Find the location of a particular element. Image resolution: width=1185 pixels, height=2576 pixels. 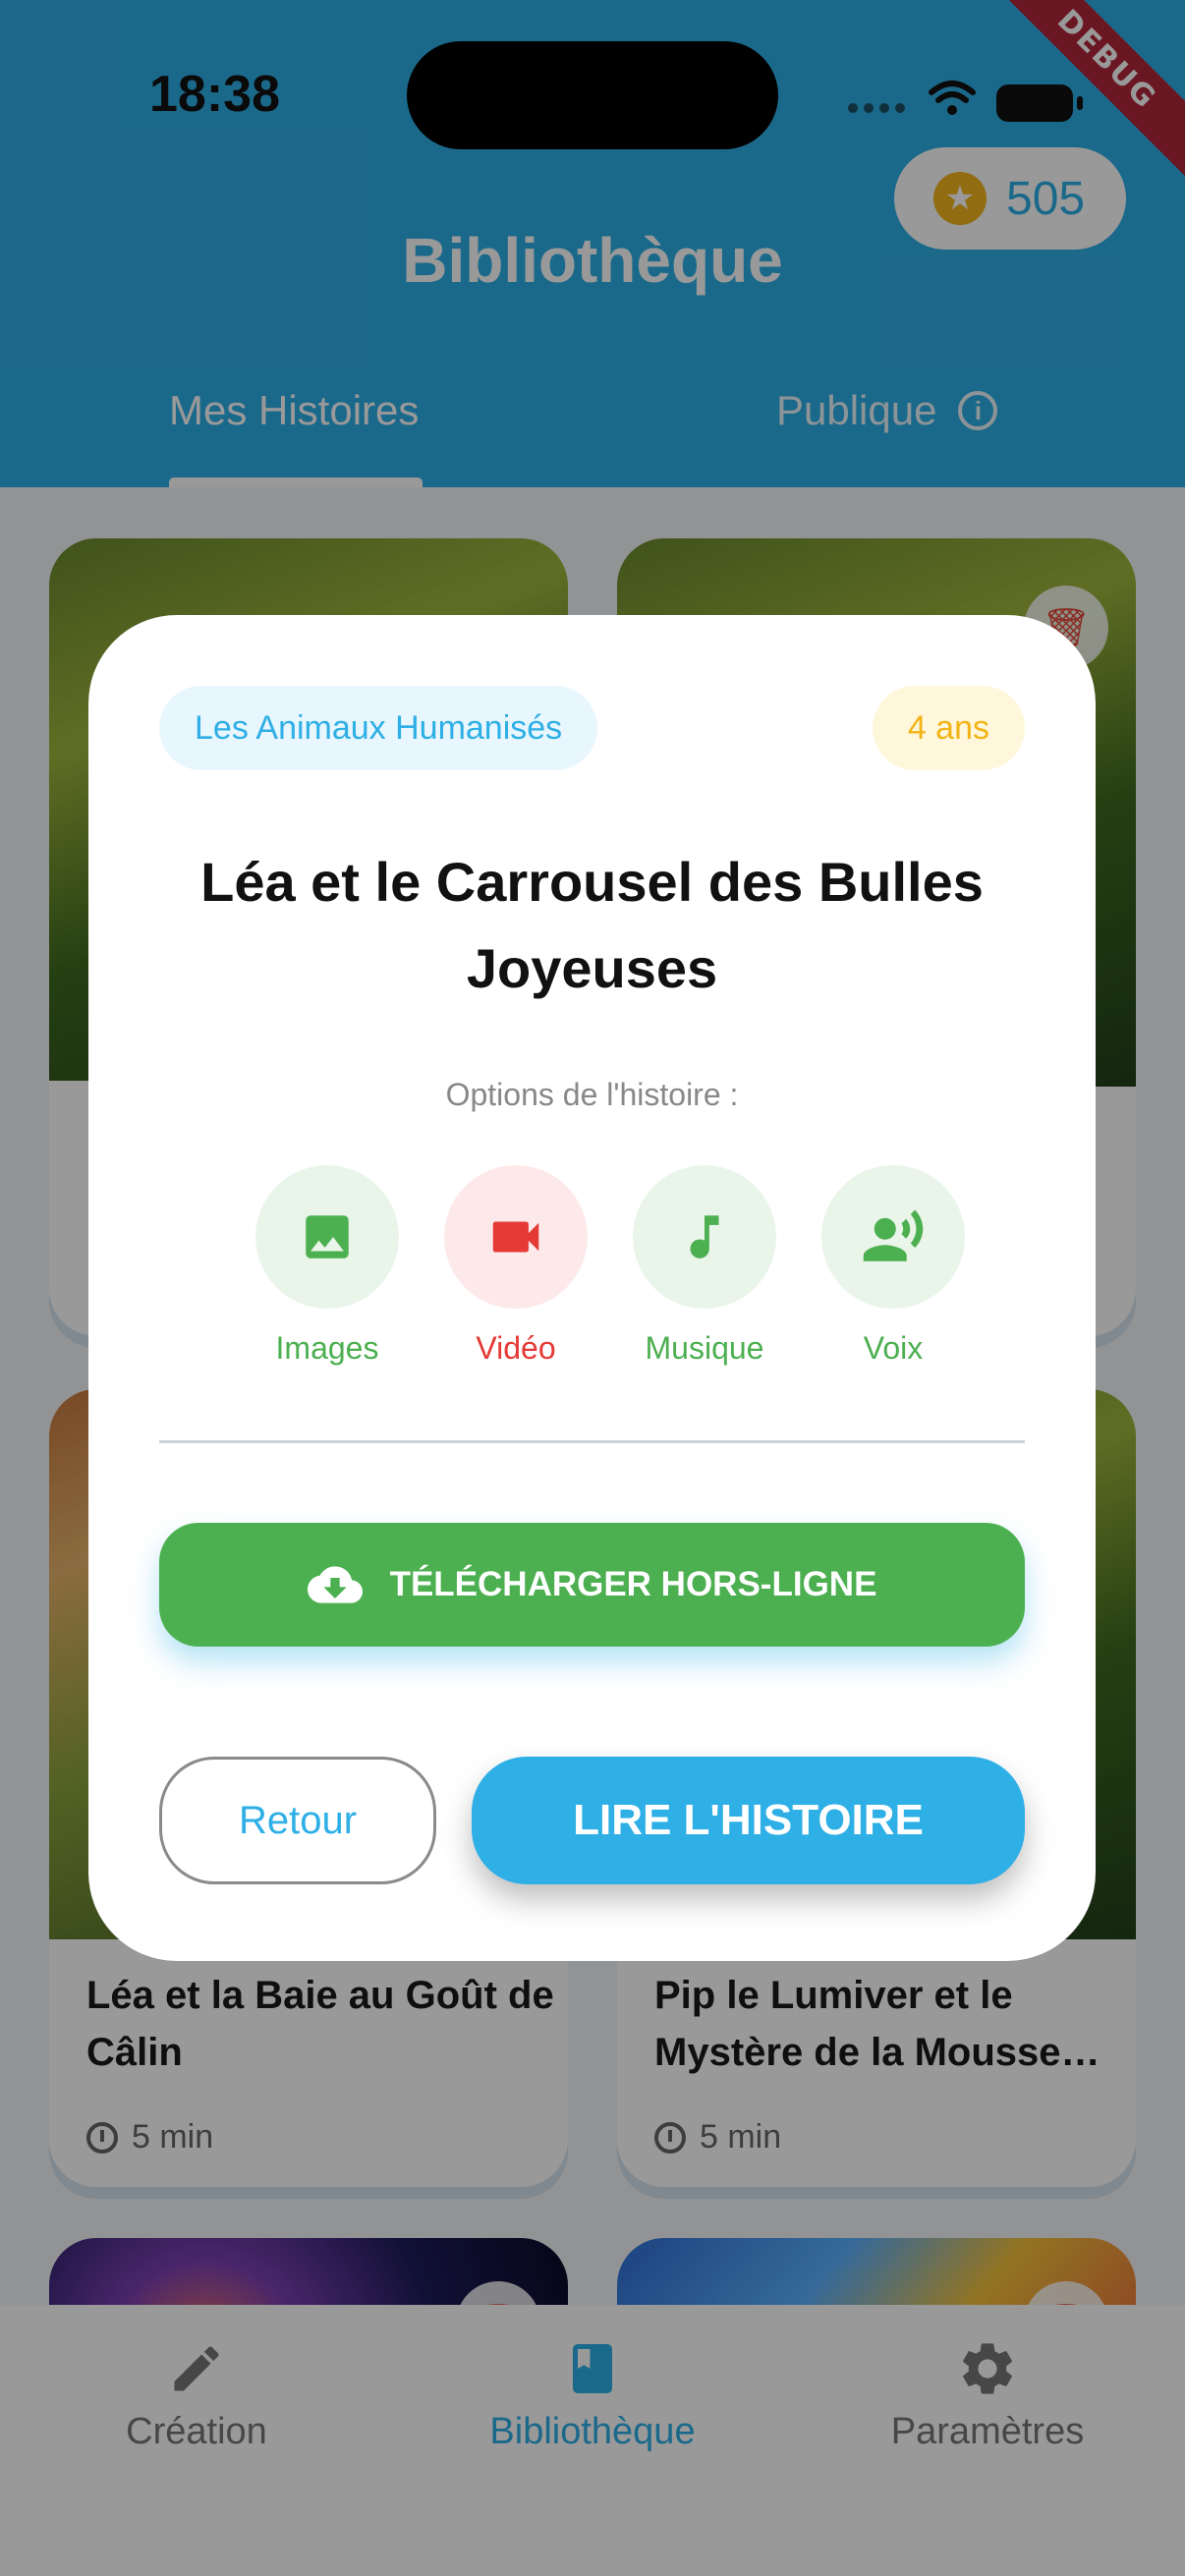

option-video: Vidéo is located at coordinates (515, 1266).